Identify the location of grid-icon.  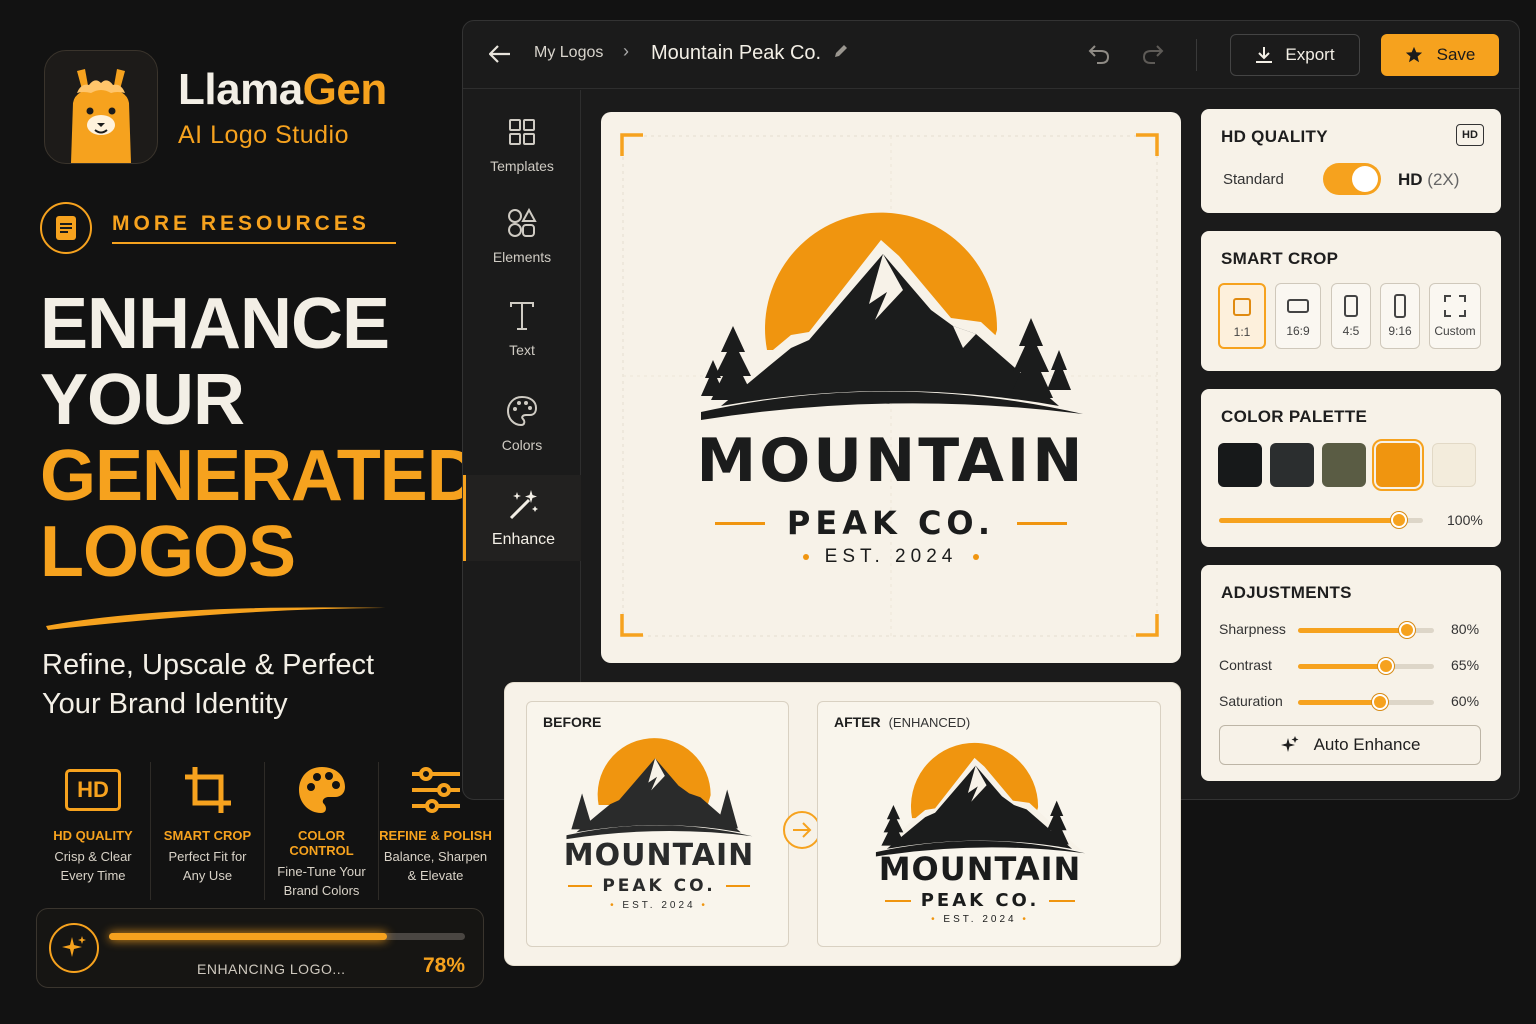
(522, 132).